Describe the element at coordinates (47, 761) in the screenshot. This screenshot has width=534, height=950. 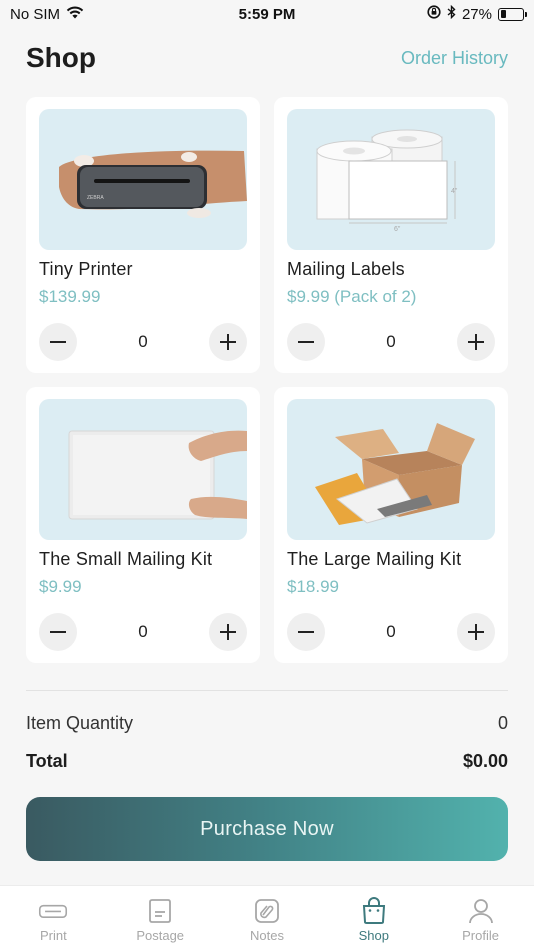
I see `total-label: Total` at that location.